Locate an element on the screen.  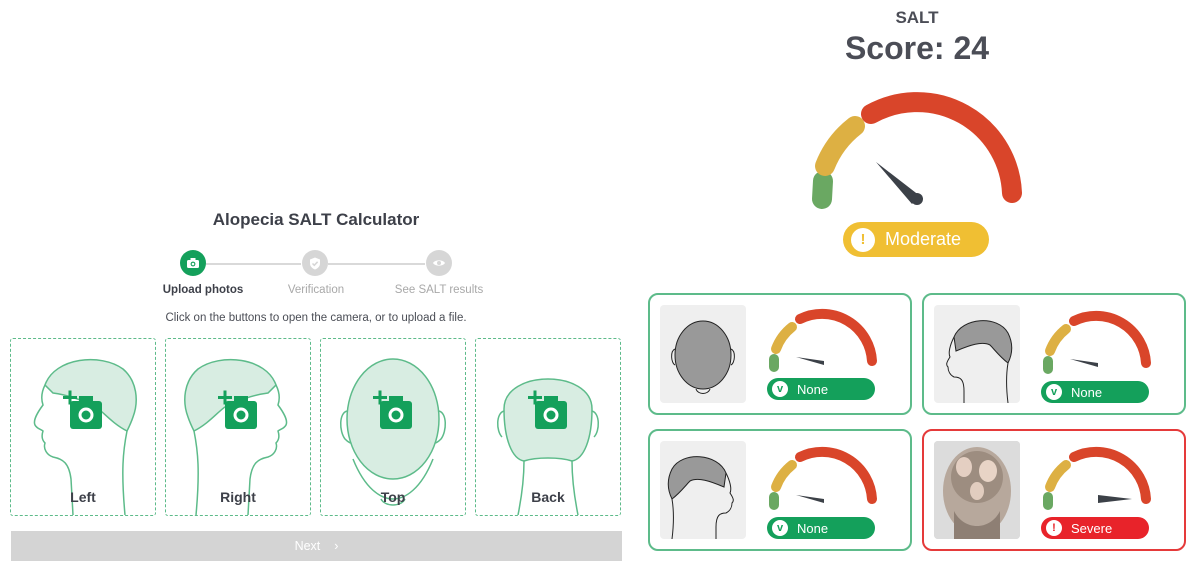
step-see-salt-results is located at coordinates (439, 263).